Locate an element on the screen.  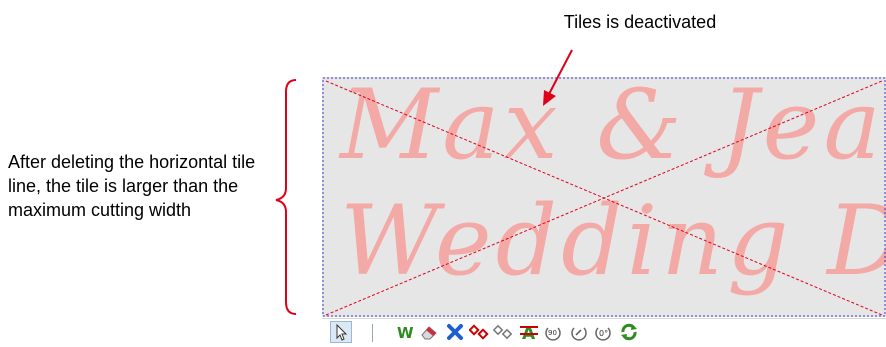
svg-text: 0° is located at coordinates (603, 333).